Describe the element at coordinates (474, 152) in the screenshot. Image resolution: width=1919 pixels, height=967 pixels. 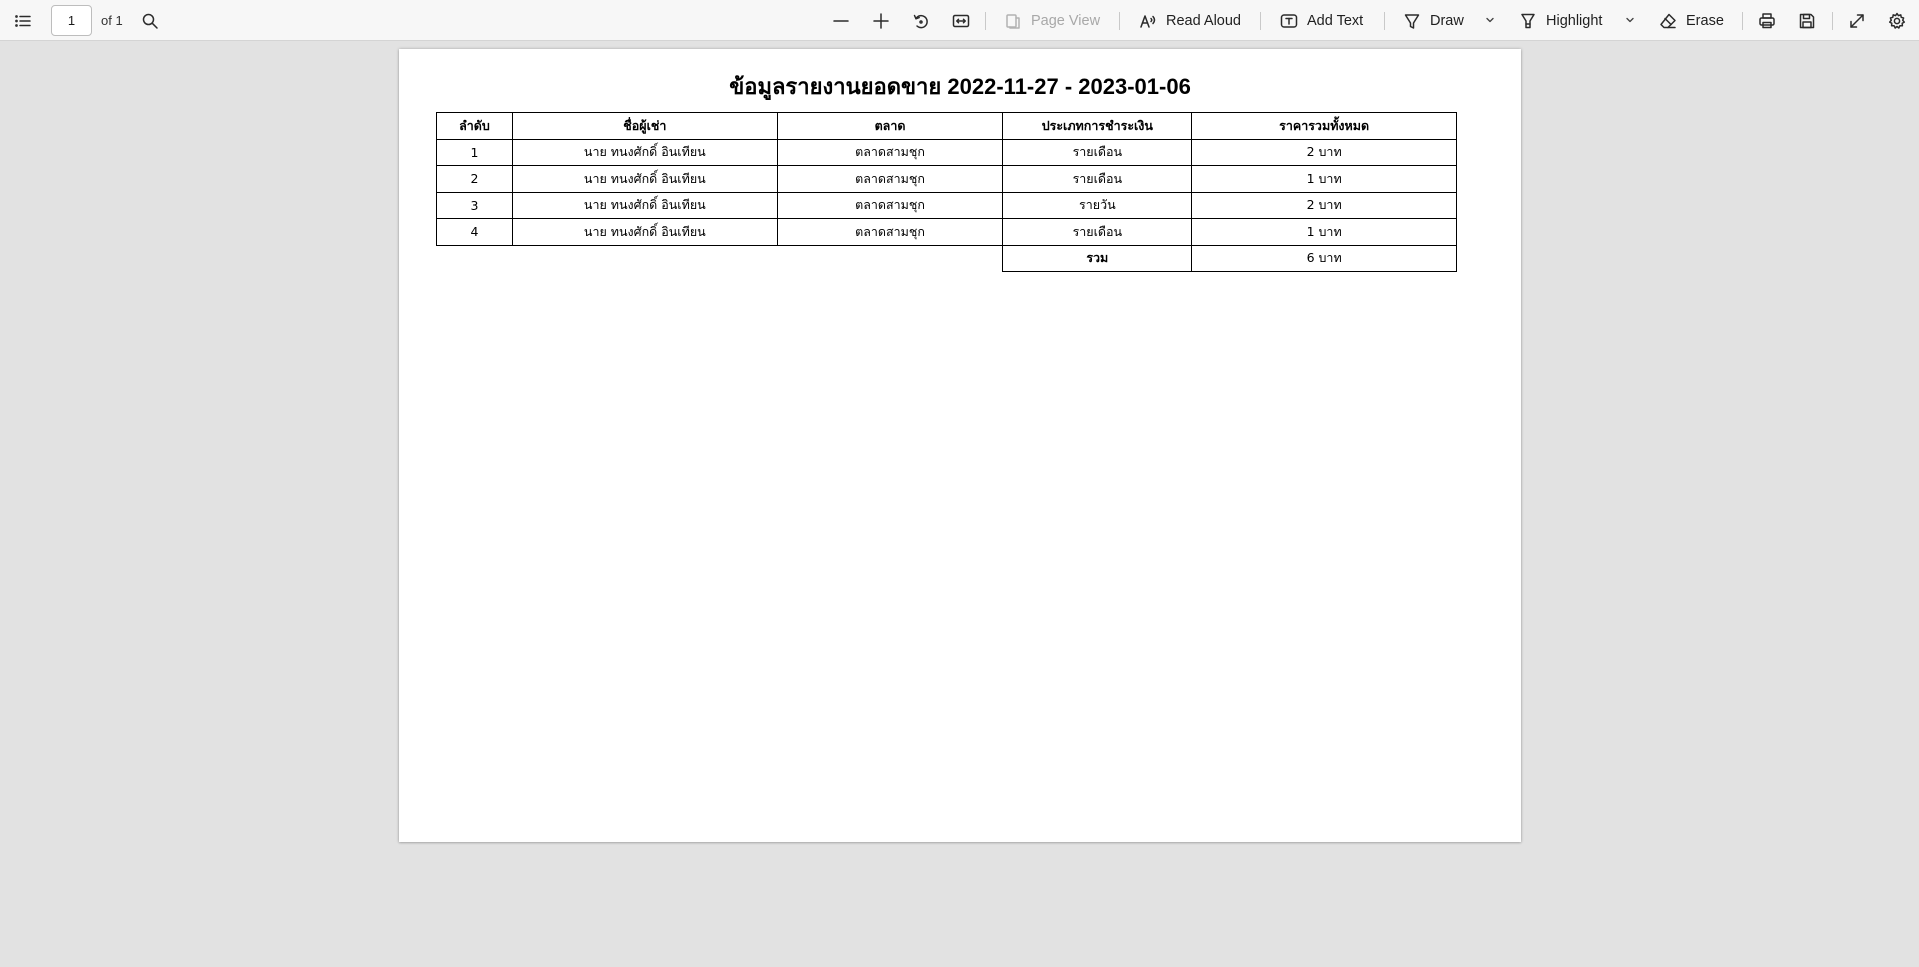
I see `table-cell: 1` at that location.